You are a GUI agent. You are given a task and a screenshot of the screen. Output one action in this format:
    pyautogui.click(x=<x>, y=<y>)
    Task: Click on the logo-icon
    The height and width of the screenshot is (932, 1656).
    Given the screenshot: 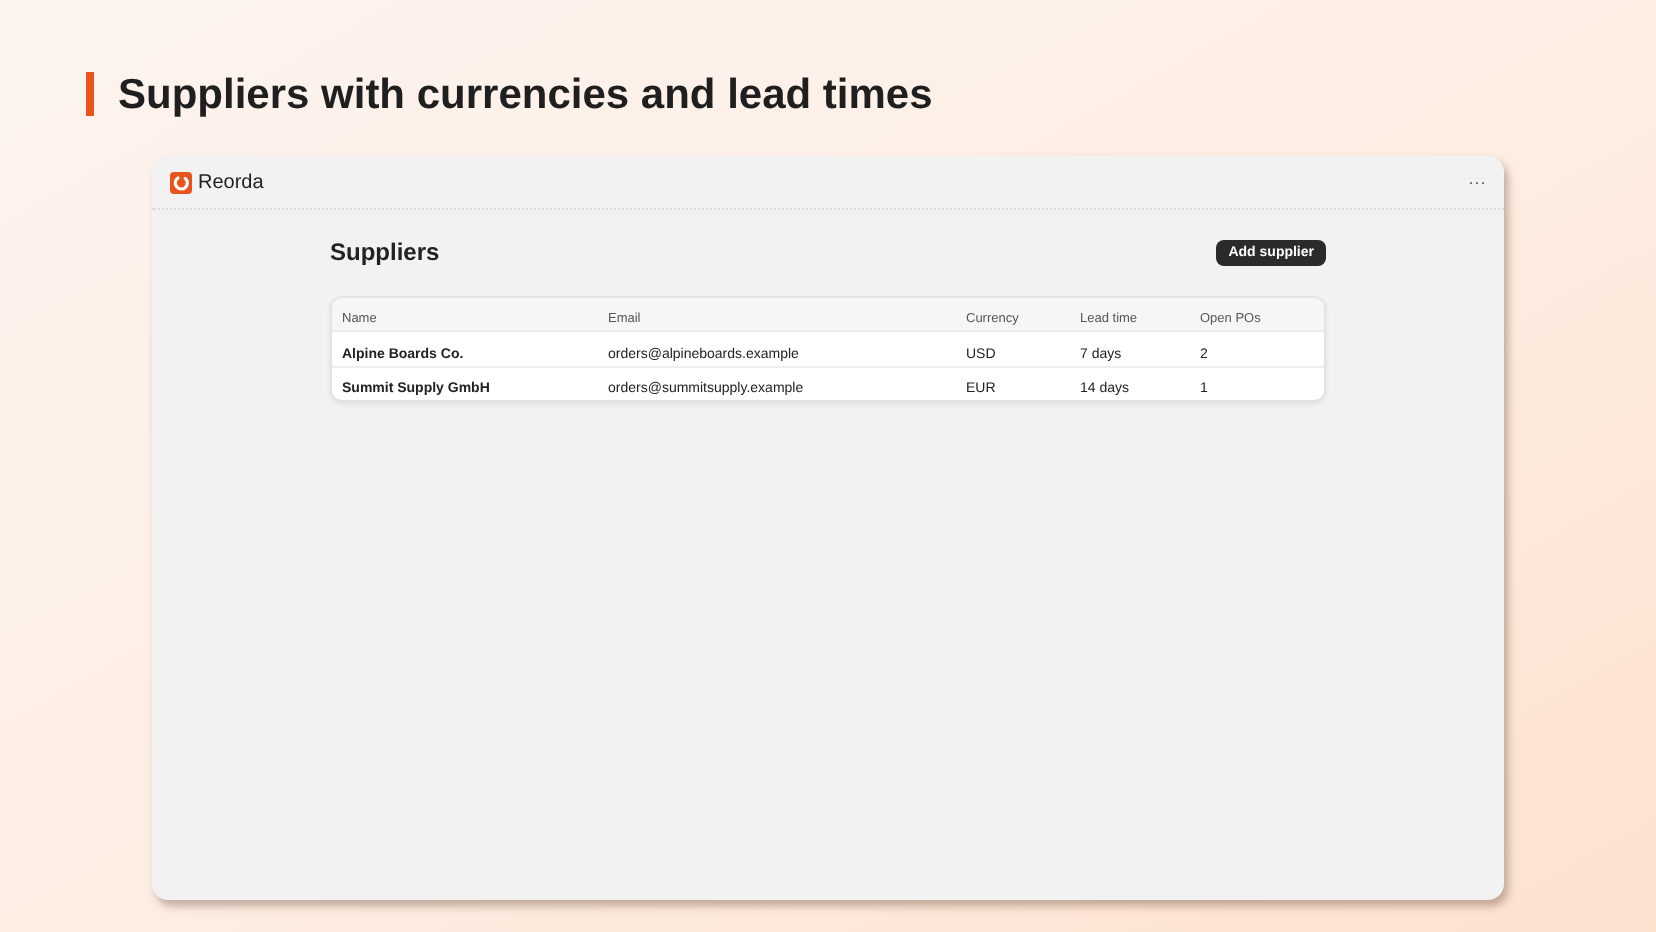 What is the action you would take?
    pyautogui.click(x=181, y=182)
    